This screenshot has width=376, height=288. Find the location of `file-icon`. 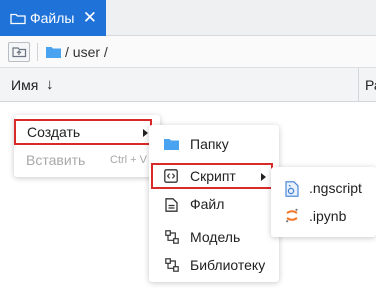

file-icon is located at coordinates (171, 205).